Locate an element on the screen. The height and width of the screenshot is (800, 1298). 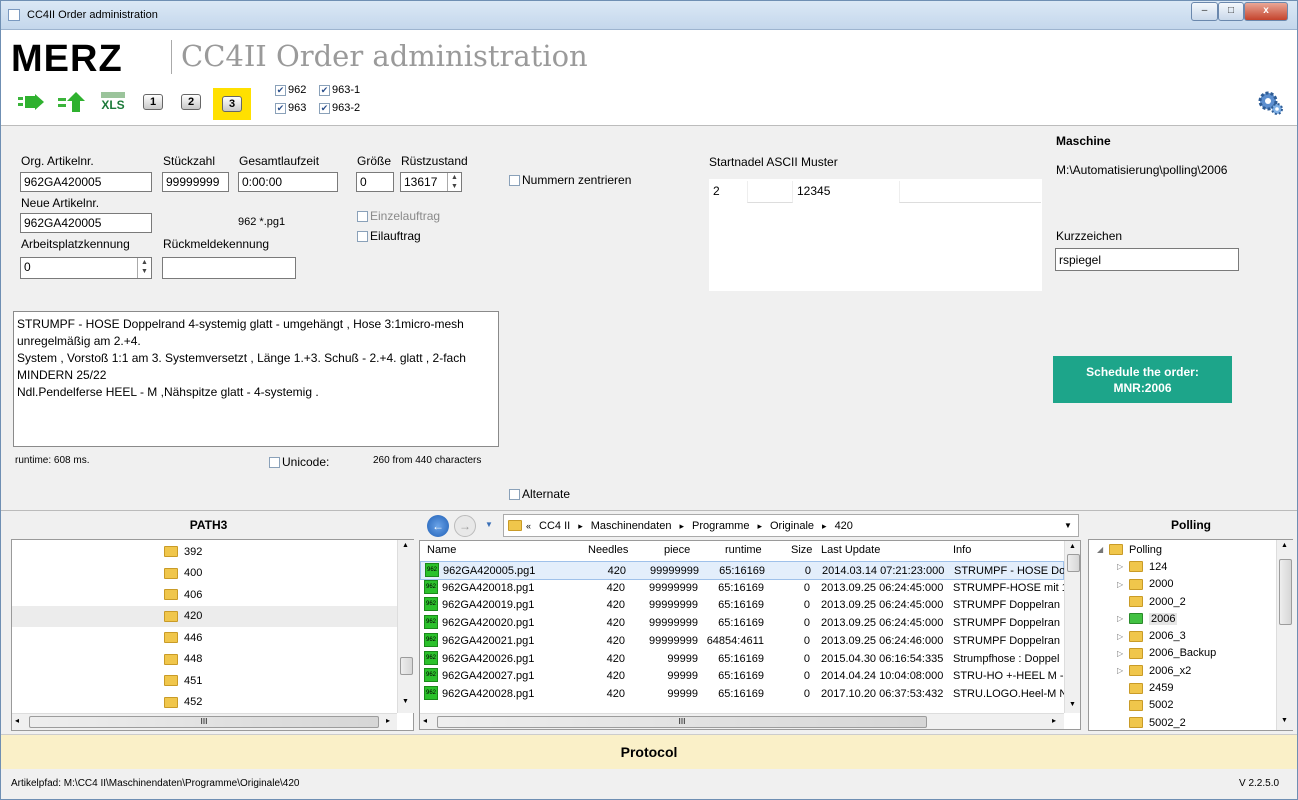
col-size: Size is located at coordinates (801, 550).